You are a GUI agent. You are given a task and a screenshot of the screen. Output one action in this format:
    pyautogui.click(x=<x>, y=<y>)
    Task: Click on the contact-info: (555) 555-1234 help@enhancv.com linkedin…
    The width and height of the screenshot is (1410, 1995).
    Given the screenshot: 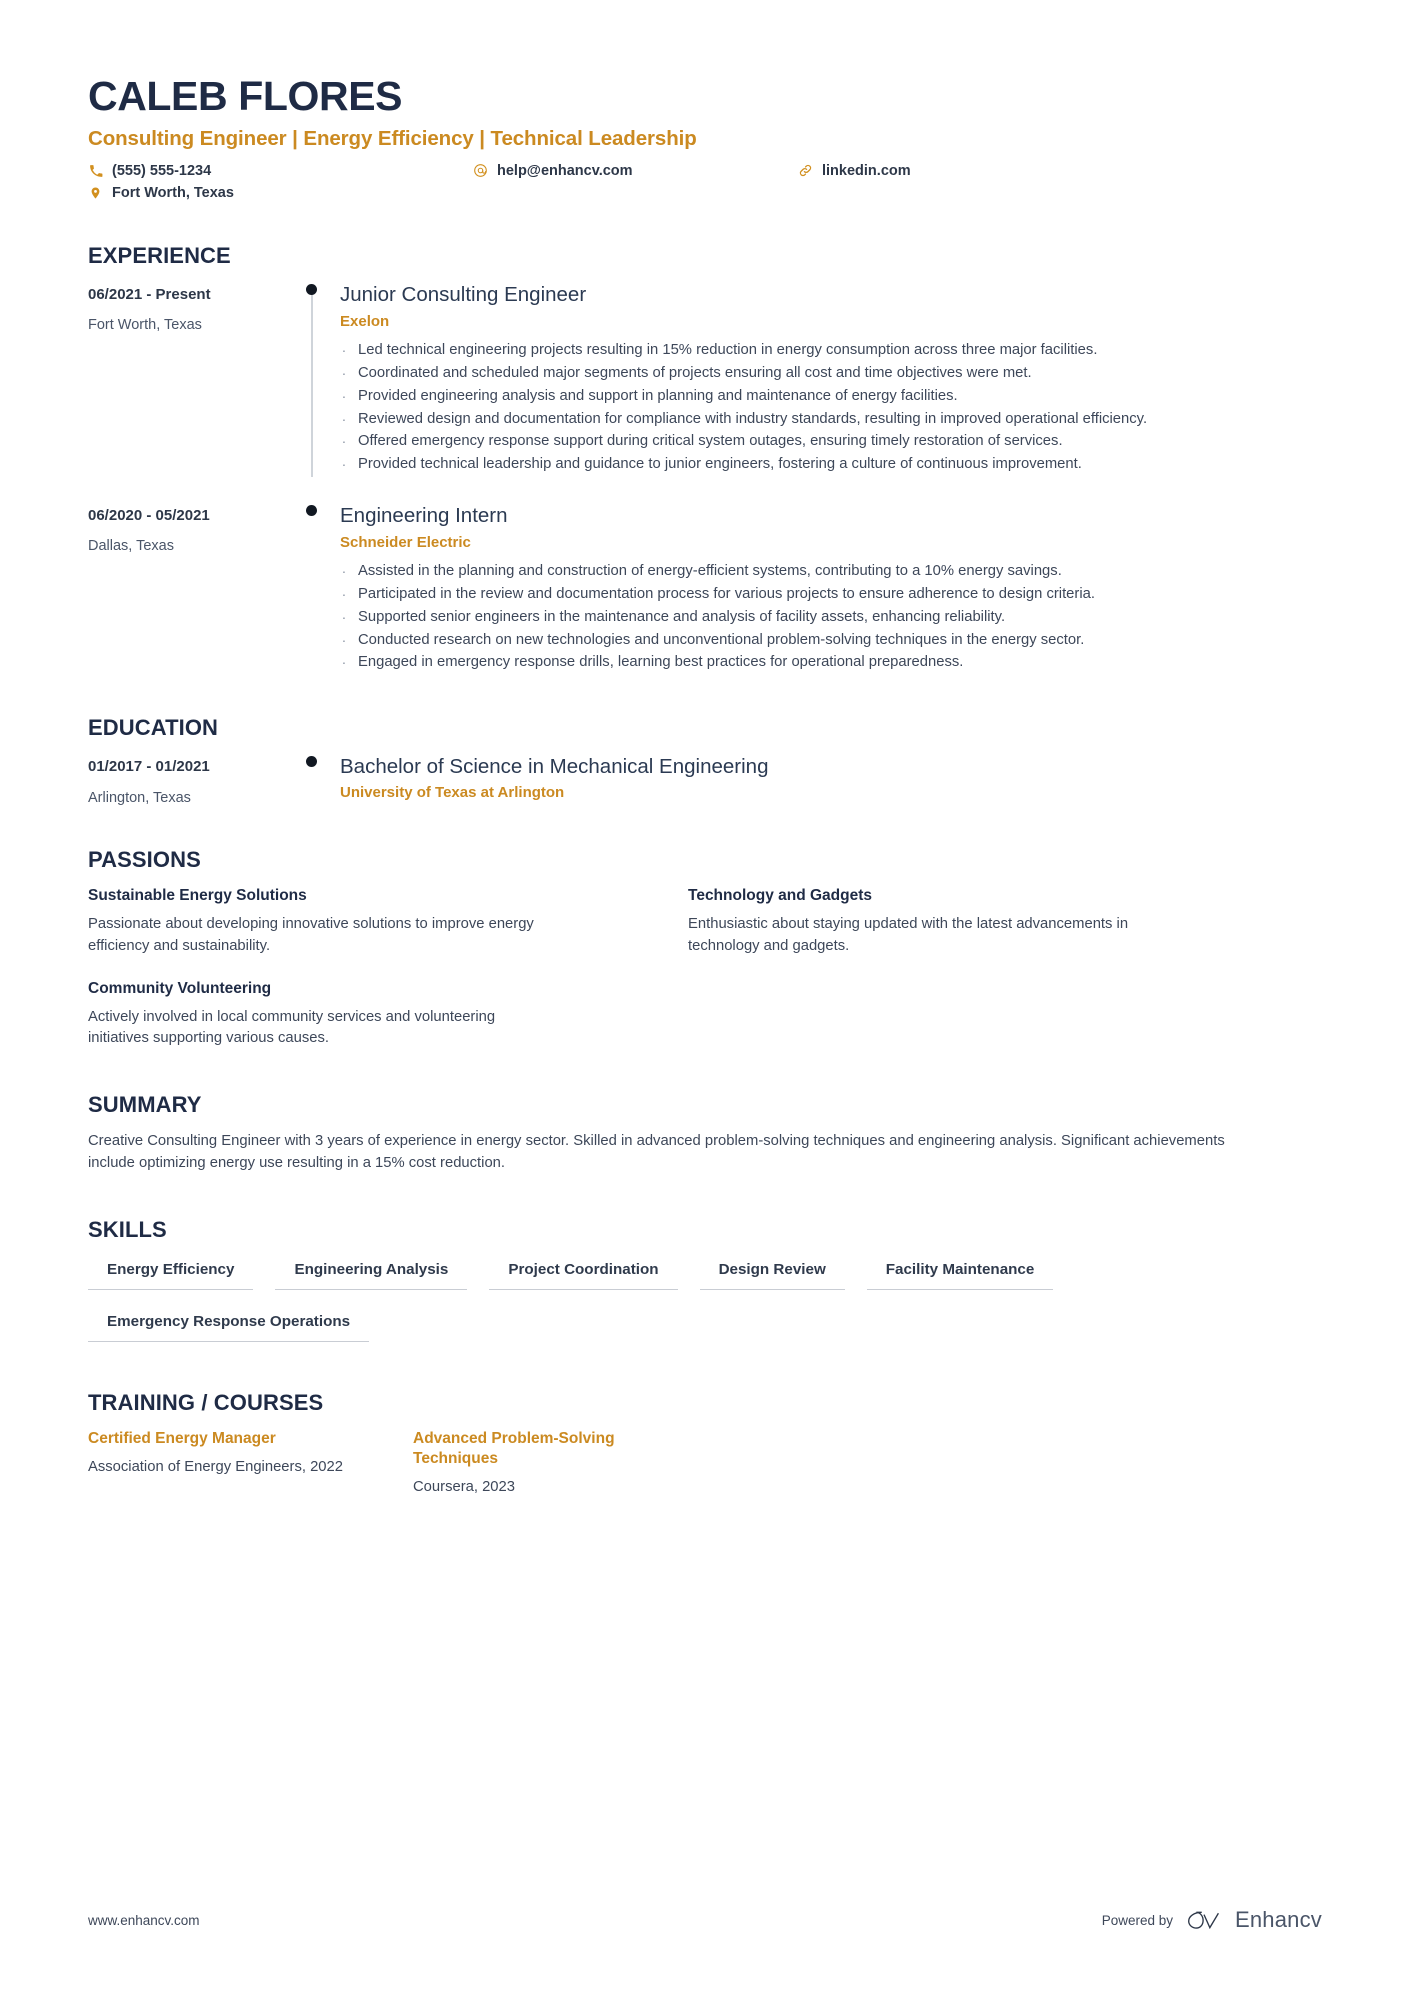 What is the action you would take?
    pyautogui.click(x=705, y=182)
    